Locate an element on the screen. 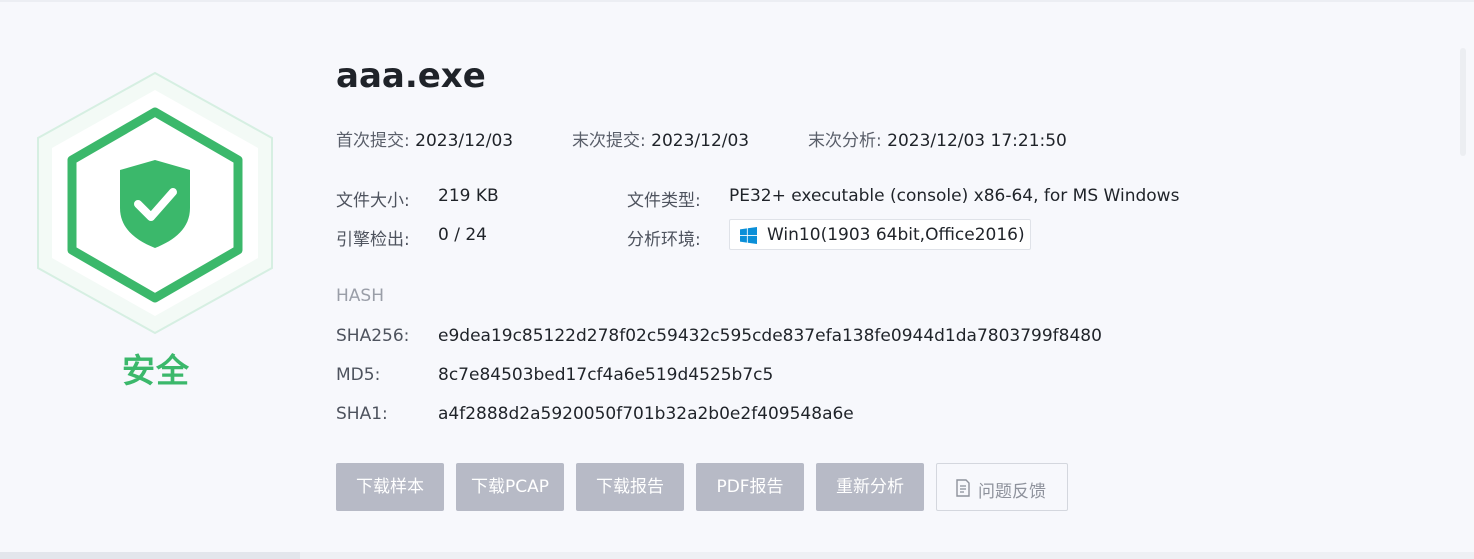  last-analysis: 末次分析: 2023/12/03 17:21:50 is located at coordinates (937, 138).